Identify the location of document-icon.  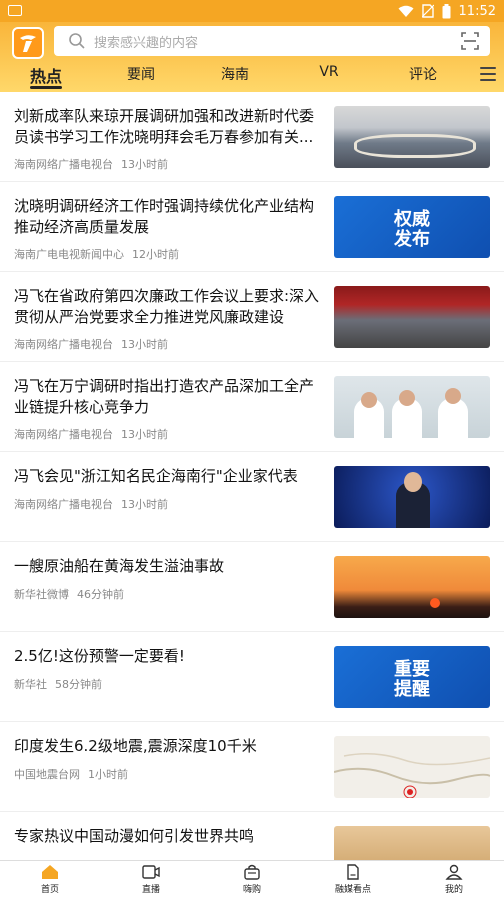
(353, 872).